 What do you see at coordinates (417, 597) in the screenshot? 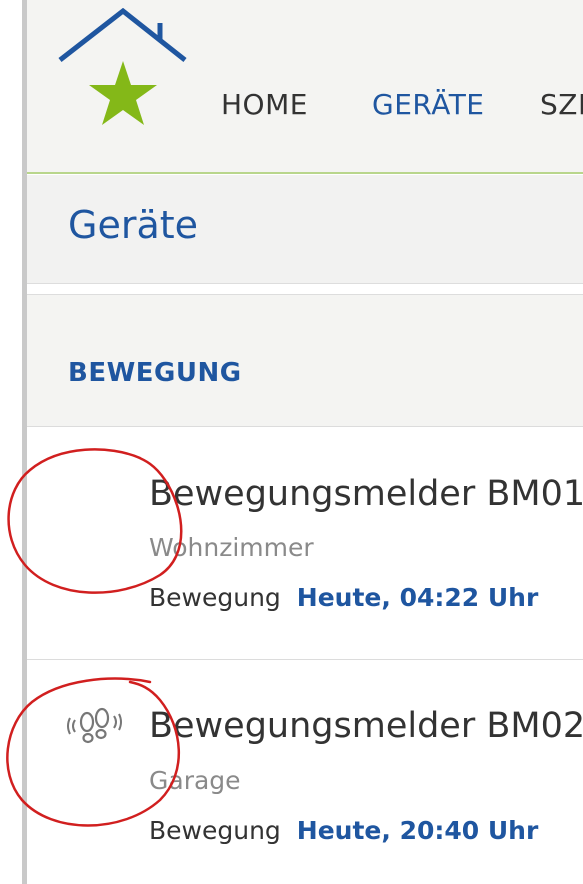
I see `status-time: Heute, 04:22 Uhr` at bounding box center [417, 597].